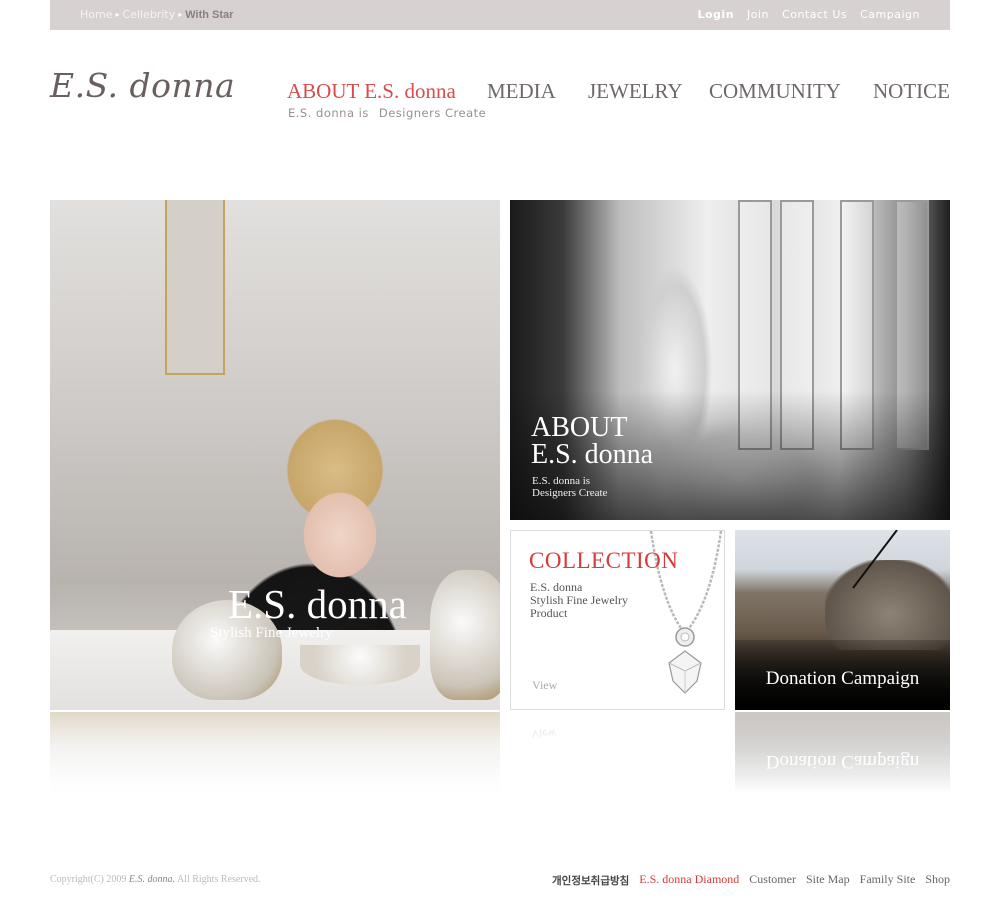 This screenshot has width=1000, height=924. What do you see at coordinates (151, 879) in the screenshot?
I see `copyright-brand: E.S. donna.` at bounding box center [151, 879].